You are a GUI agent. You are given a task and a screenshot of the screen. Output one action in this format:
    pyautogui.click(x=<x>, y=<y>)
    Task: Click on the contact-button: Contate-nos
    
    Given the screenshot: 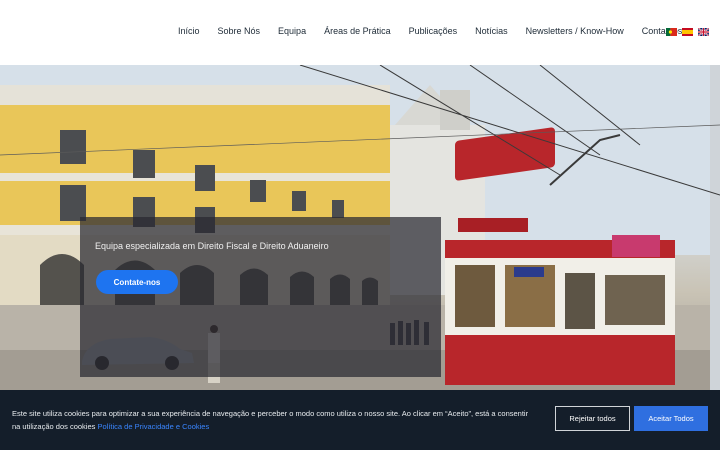 What is the action you would take?
    pyautogui.click(x=137, y=282)
    